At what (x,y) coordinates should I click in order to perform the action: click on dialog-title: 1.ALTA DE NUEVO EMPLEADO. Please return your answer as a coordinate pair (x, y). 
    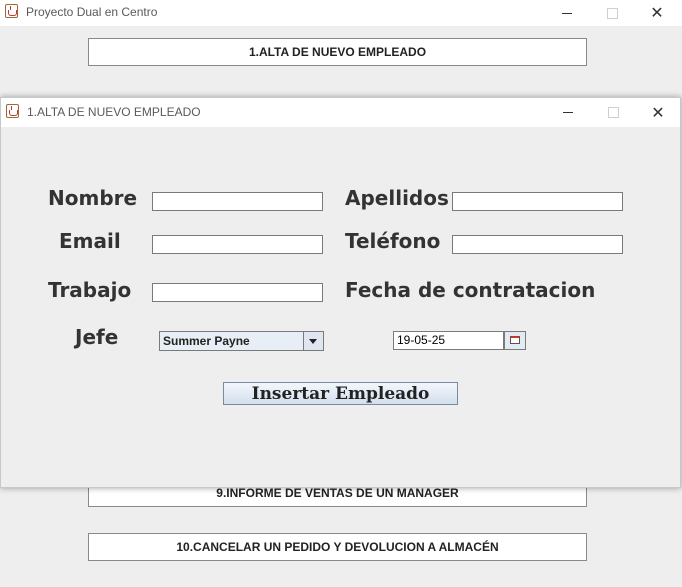
    Looking at the image, I should click on (114, 112).